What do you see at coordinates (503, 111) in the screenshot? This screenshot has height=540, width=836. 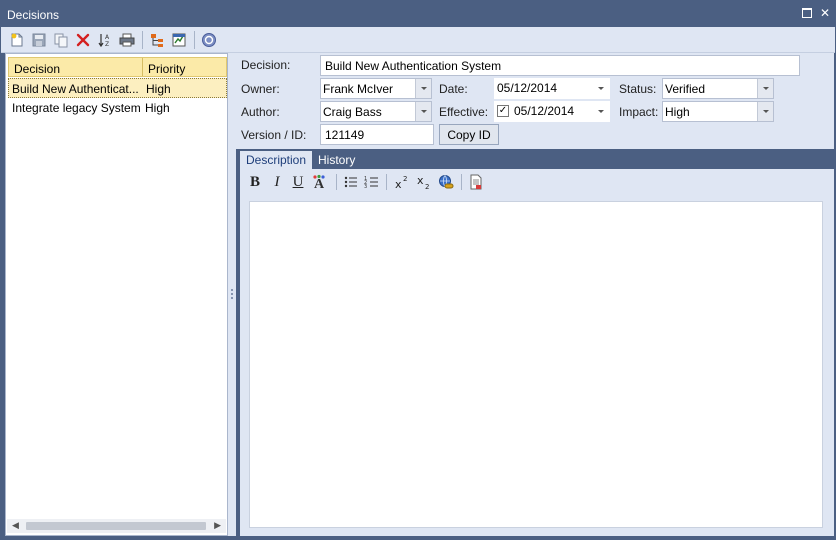 I see `effective-checkbox: ✓` at bounding box center [503, 111].